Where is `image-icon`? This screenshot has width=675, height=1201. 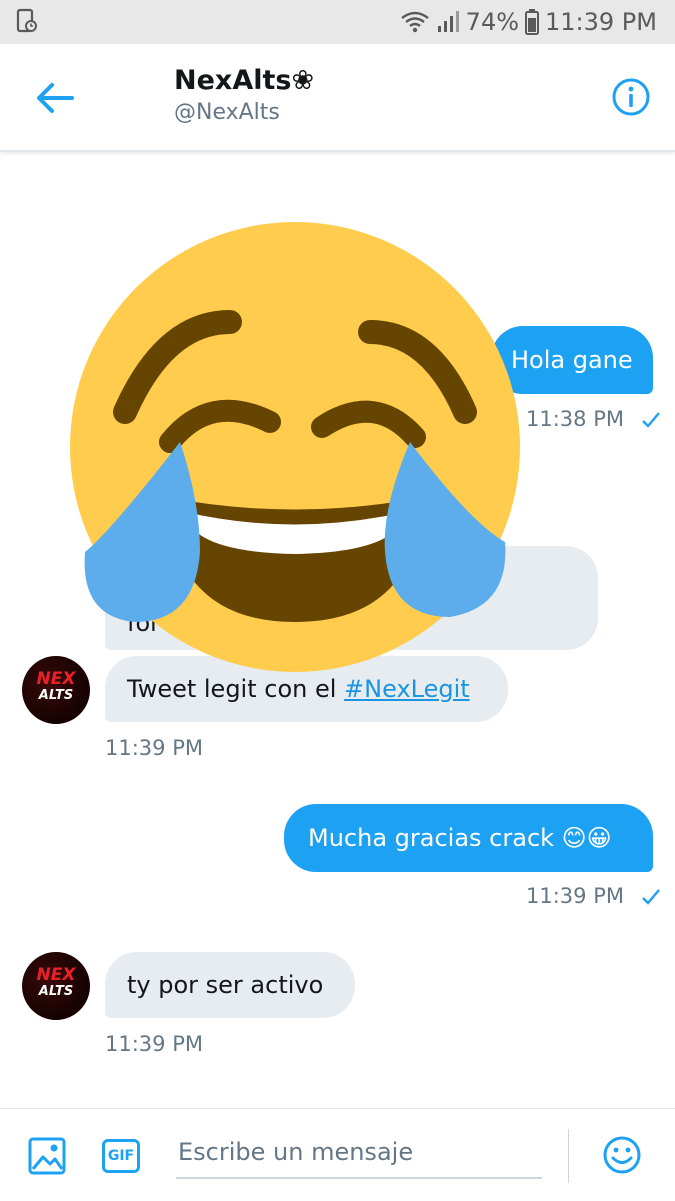
image-icon is located at coordinates (47, 1156).